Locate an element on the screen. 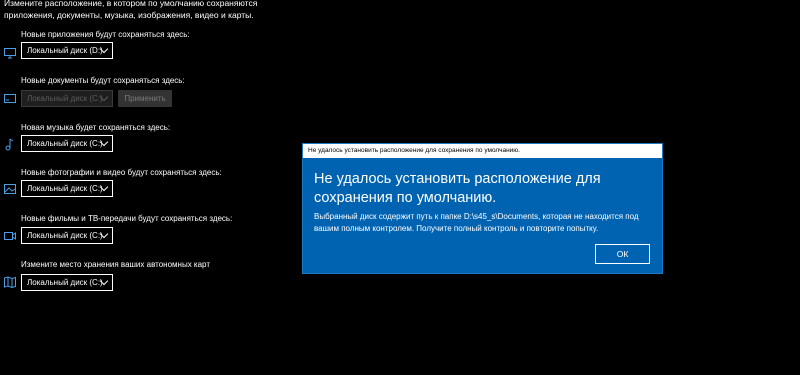 The width and height of the screenshot is (800, 375). documents-drive-value: Локальный диск (C:) is located at coordinates (65, 98).